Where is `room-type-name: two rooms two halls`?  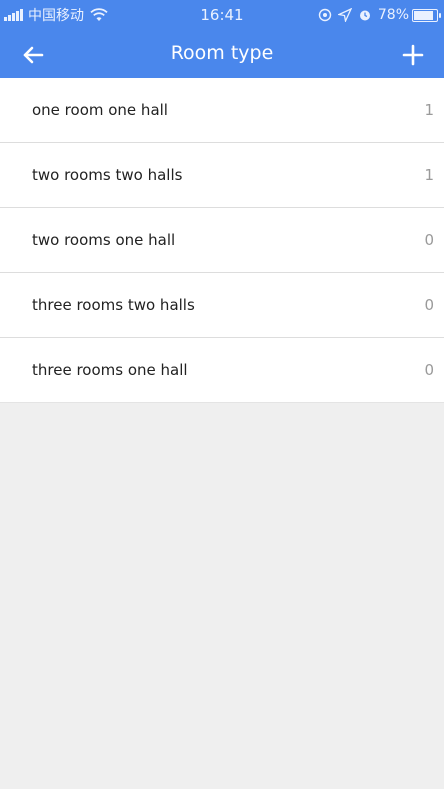
room-type-name: two rooms two halls is located at coordinates (107, 175).